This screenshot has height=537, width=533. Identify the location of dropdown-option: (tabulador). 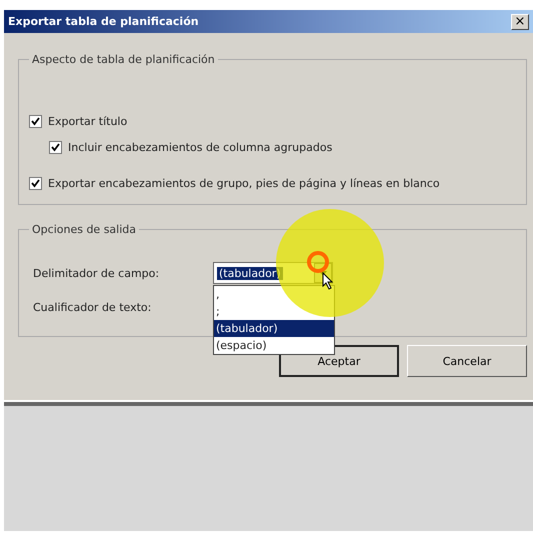
(274, 328).